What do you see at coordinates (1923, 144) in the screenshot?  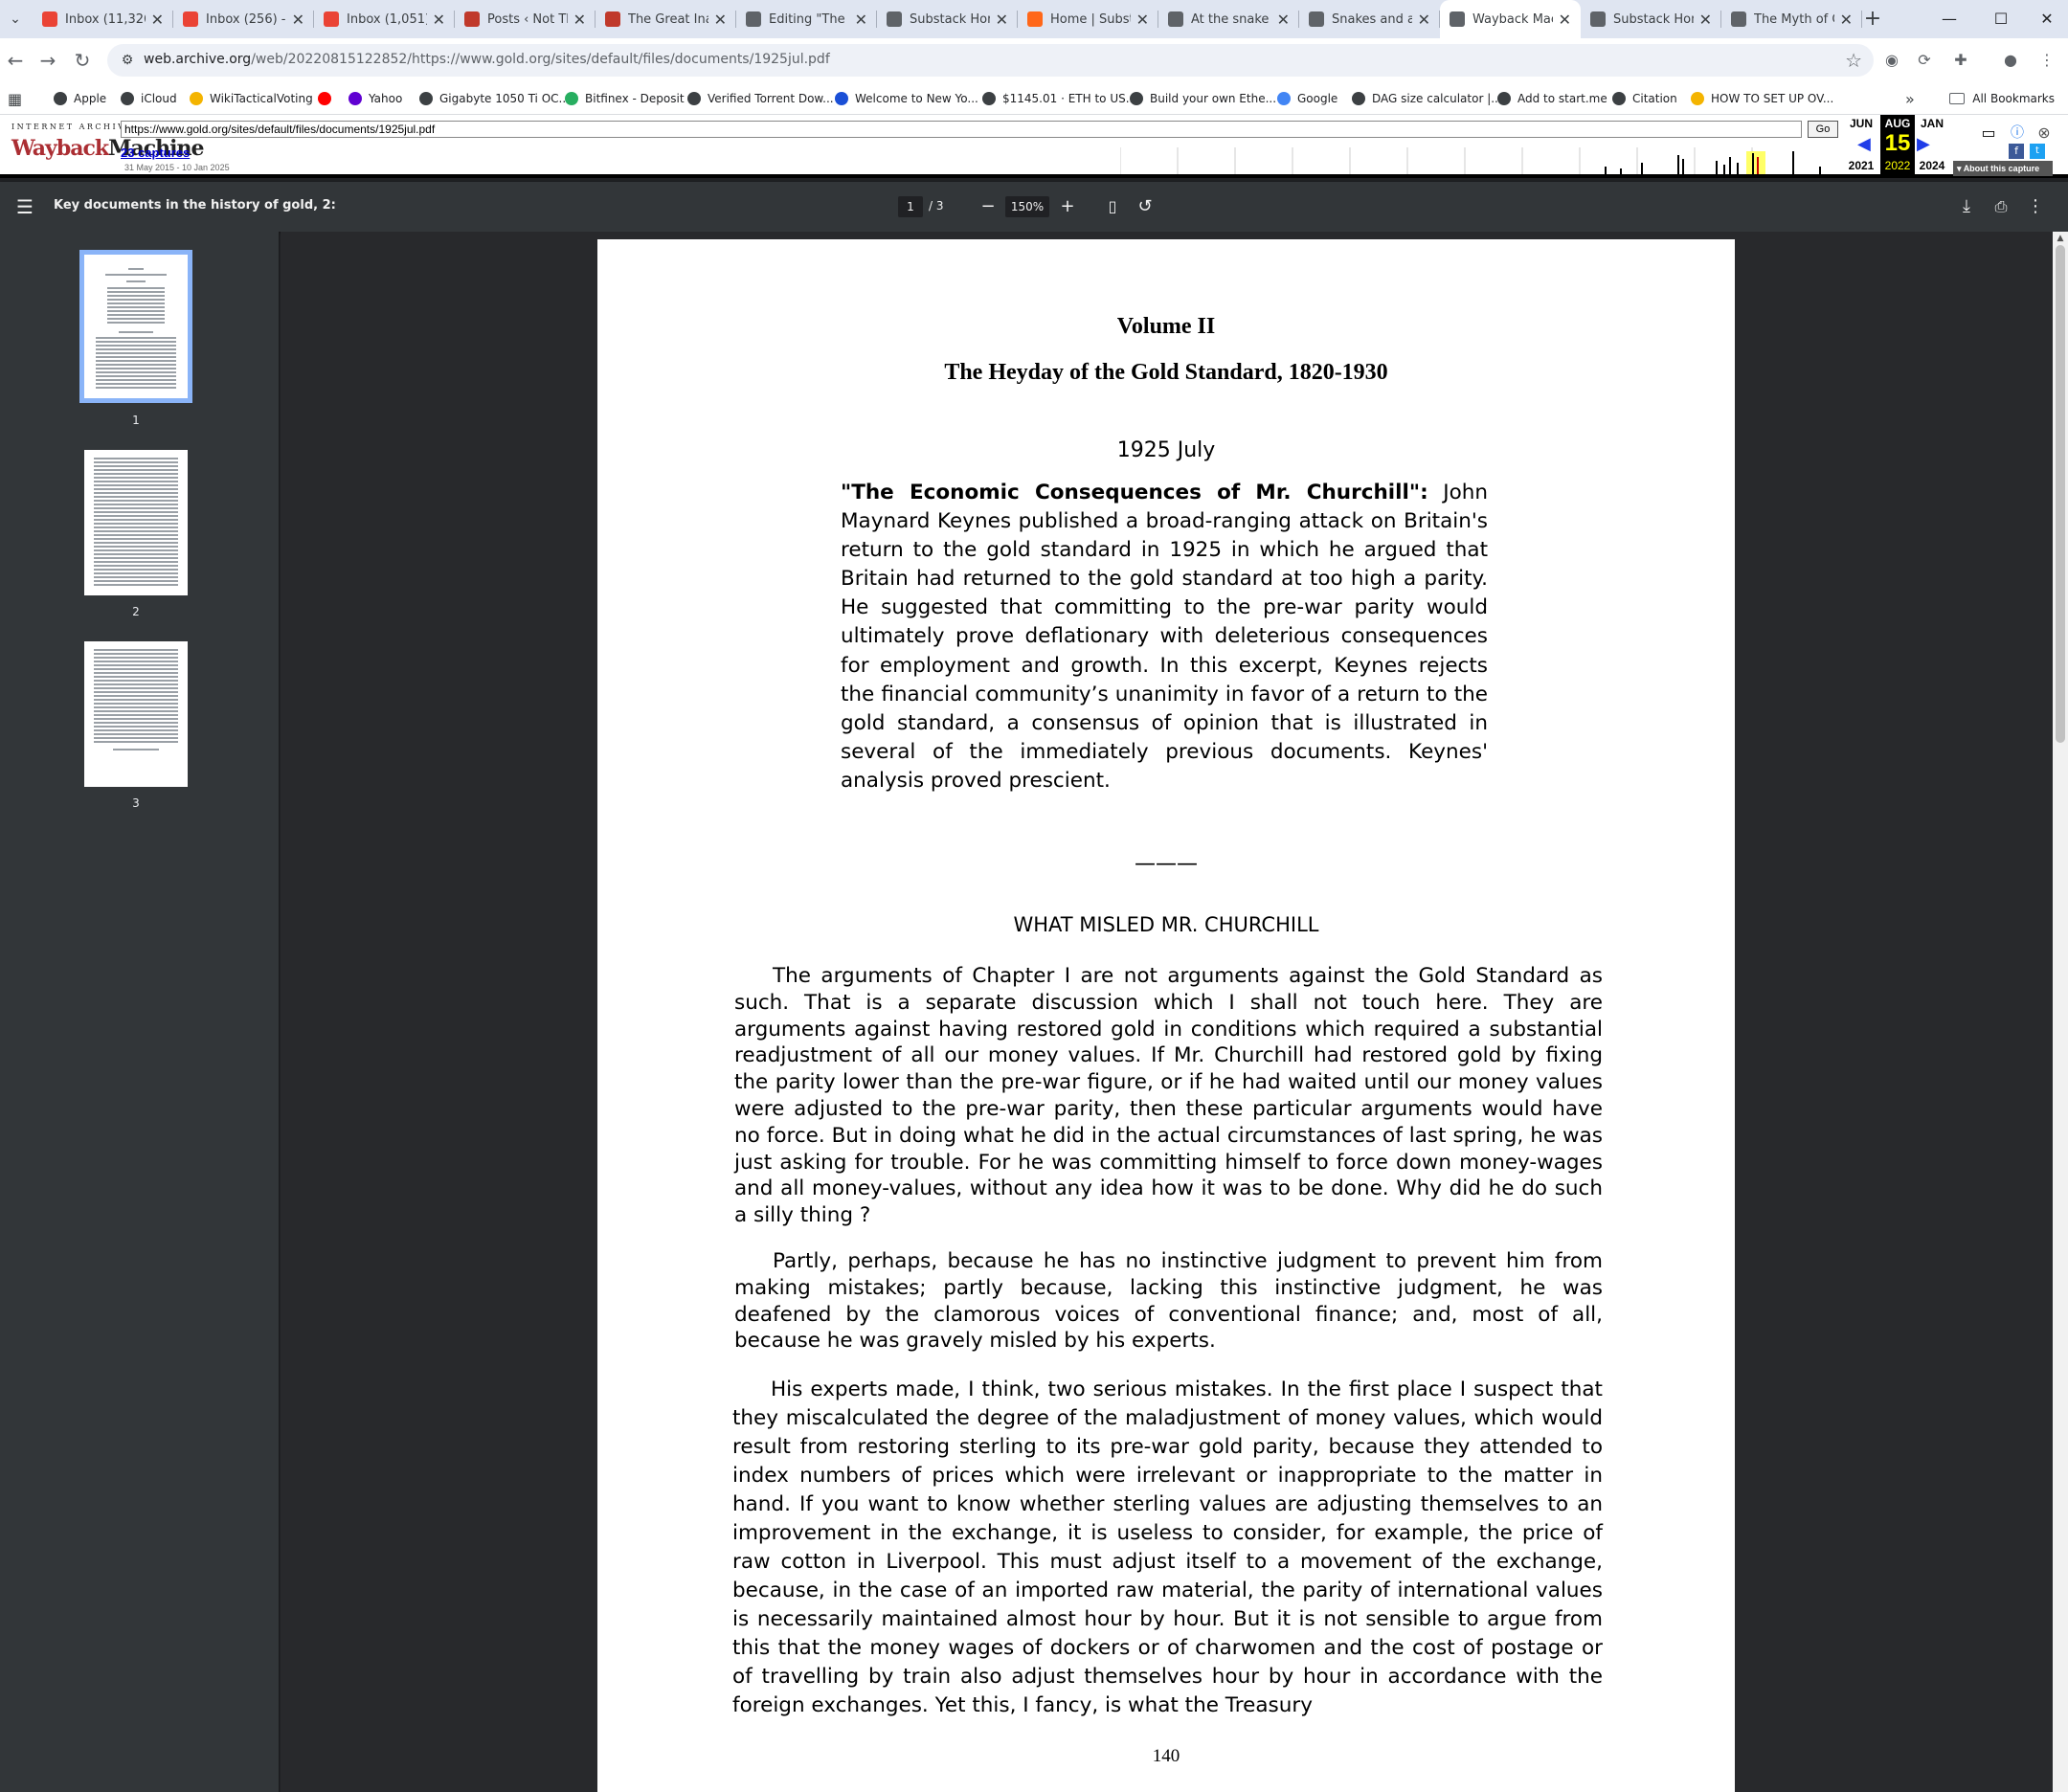 I see `wayback-next-arrow-icon: ▶` at bounding box center [1923, 144].